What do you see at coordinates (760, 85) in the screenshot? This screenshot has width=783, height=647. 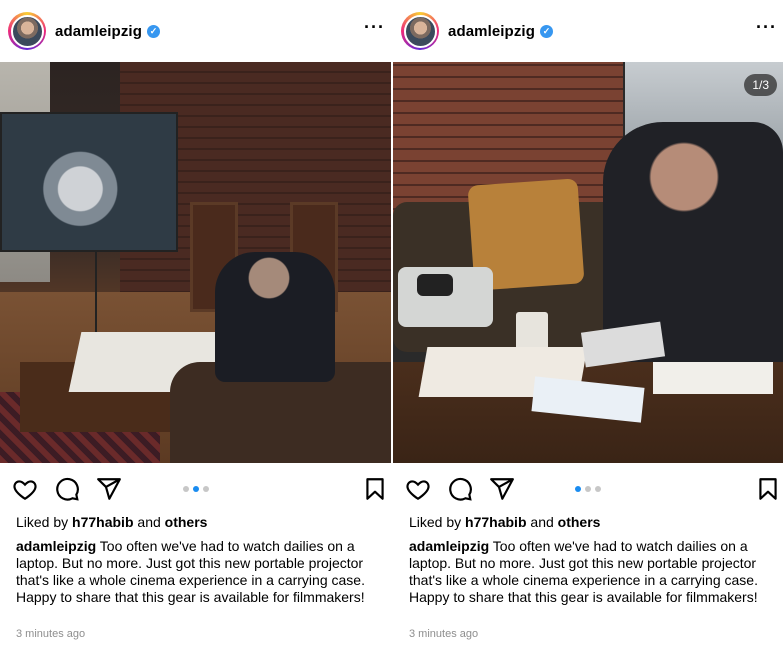 I see `carousel-counter: 1/3` at bounding box center [760, 85].